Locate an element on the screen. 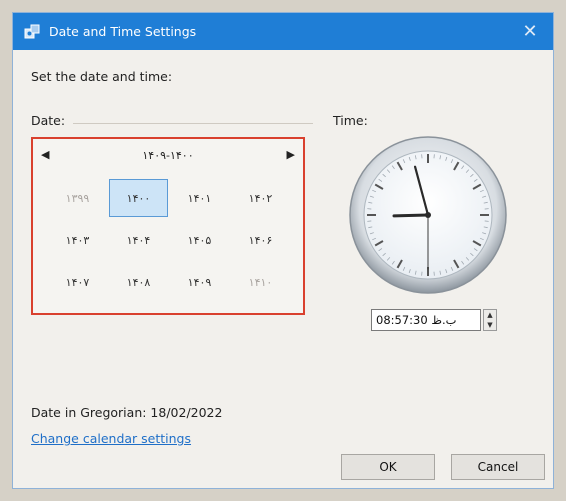 The height and width of the screenshot is (501, 566). divider is located at coordinates (193, 123).